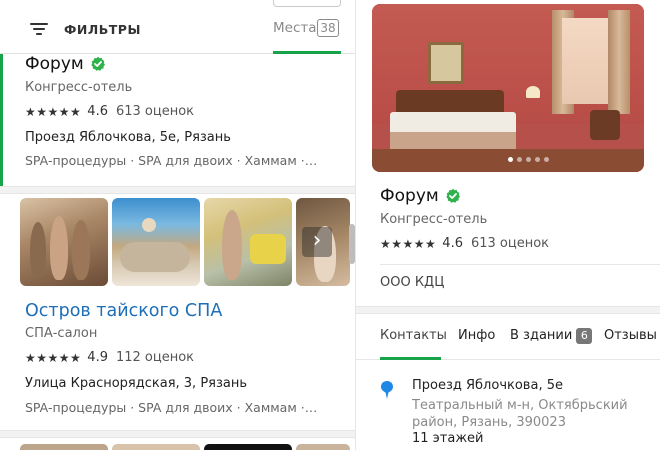 Image resolution: width=660 pixels, height=450 pixels. Describe the element at coordinates (295, 28) in the screenshot. I see `places-label: Места` at that location.